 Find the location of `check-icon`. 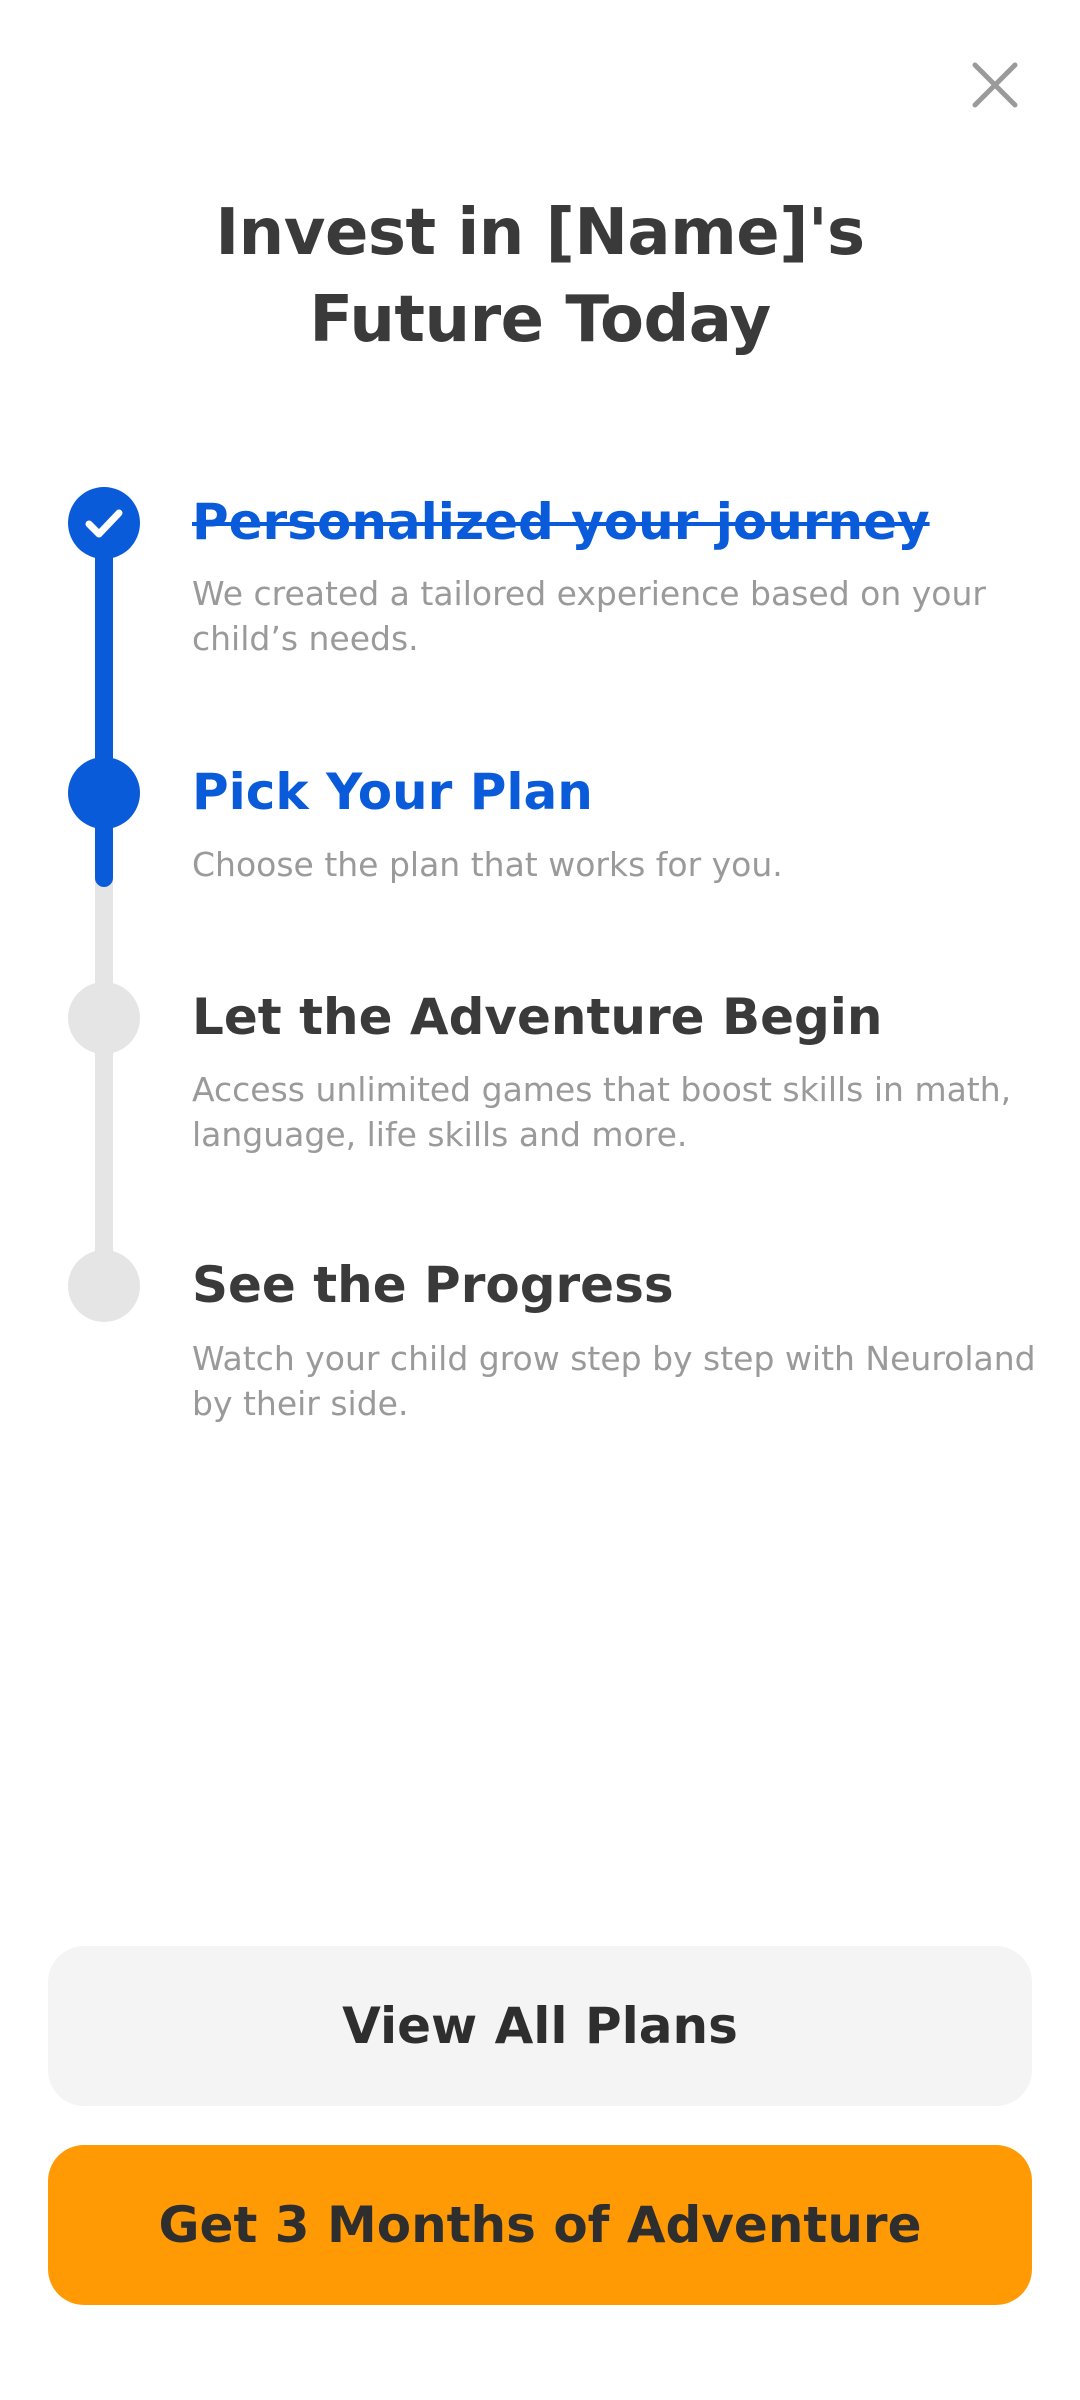

check-icon is located at coordinates (104, 523).